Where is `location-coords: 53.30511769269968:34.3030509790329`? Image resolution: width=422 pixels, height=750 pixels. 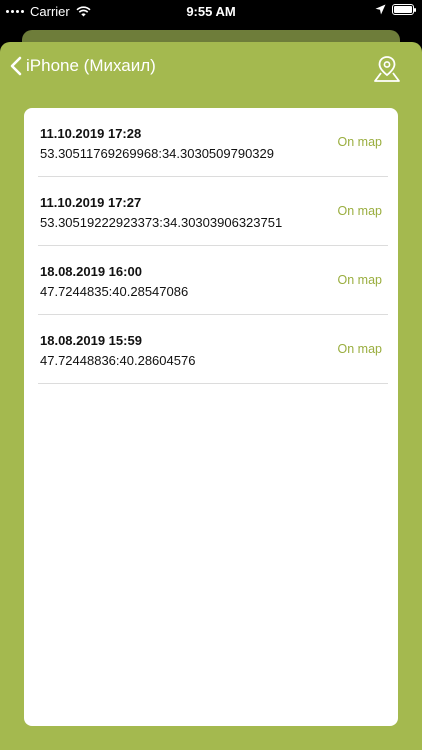 location-coords: 53.30511769269968:34.3030509790329 is located at coordinates (157, 153).